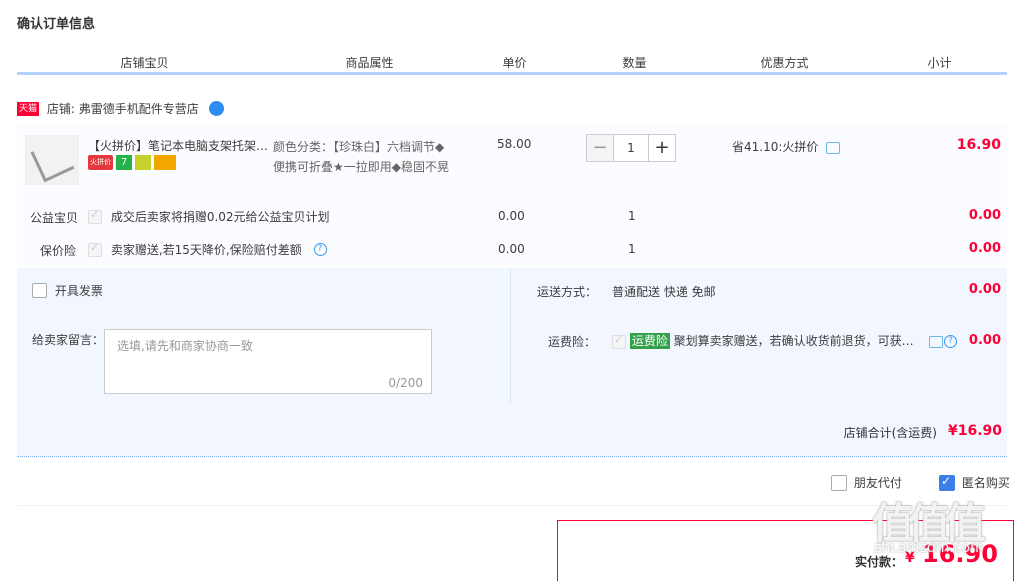 The image size is (1023, 581). Describe the element at coordinates (877, 483) in the screenshot. I see `friend-pay-label: 朋友代付` at that location.